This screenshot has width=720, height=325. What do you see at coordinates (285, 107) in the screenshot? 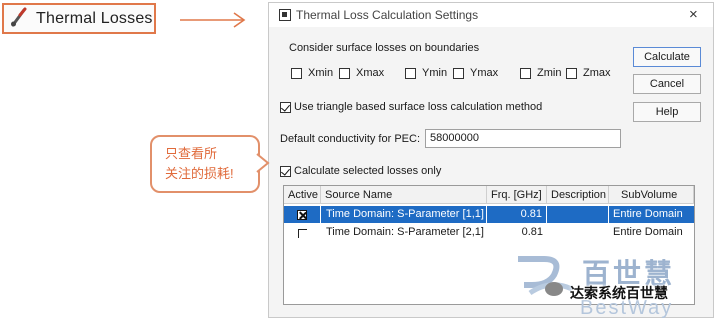
I see `triangle-method-box` at bounding box center [285, 107].